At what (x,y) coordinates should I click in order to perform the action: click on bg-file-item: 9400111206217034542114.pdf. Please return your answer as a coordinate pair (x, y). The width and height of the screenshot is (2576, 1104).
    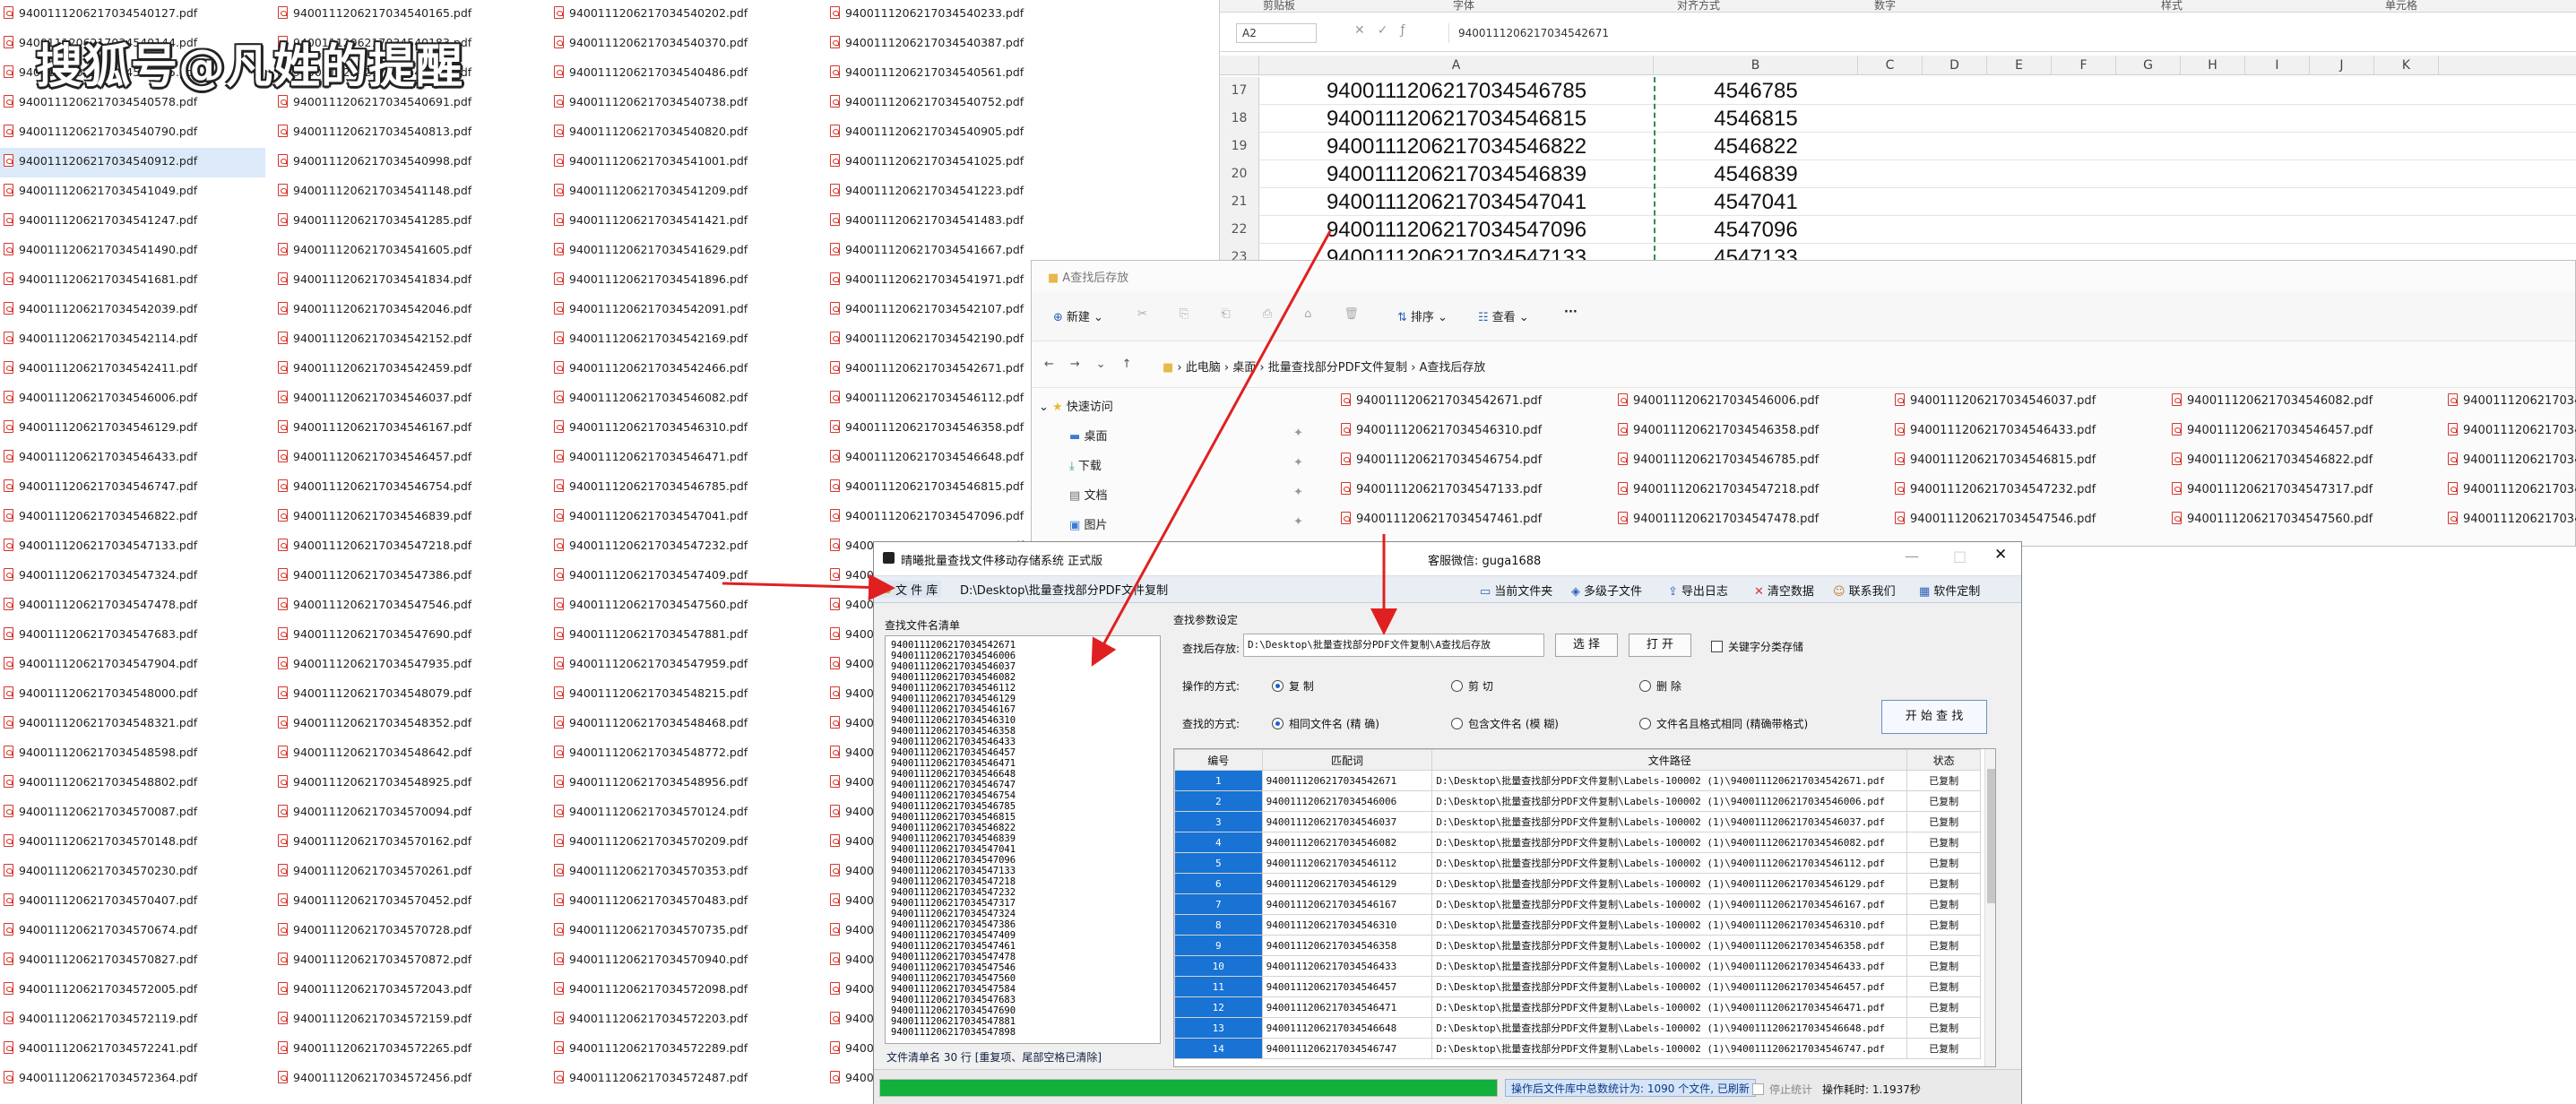
    Looking at the image, I should click on (132, 340).